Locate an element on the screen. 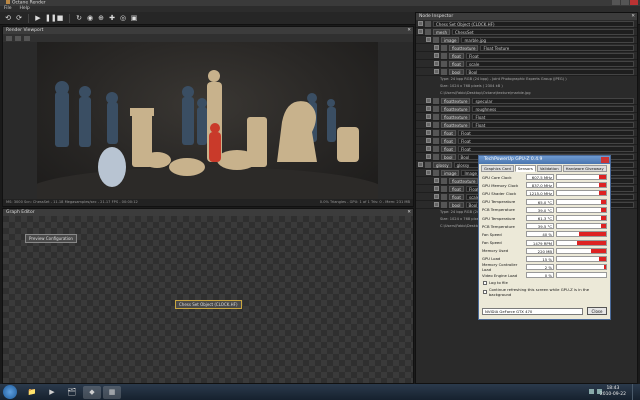  sensor-label: GPU Memory Clock is located at coordinates (504, 185).